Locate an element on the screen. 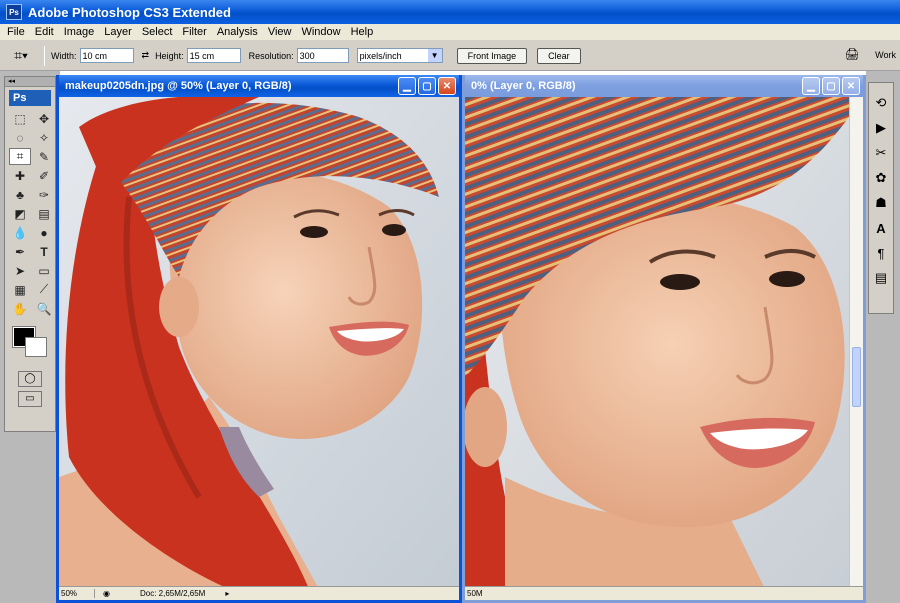 The image size is (900, 603). lasso-tool-icon: ◌ is located at coordinates (20, 137).